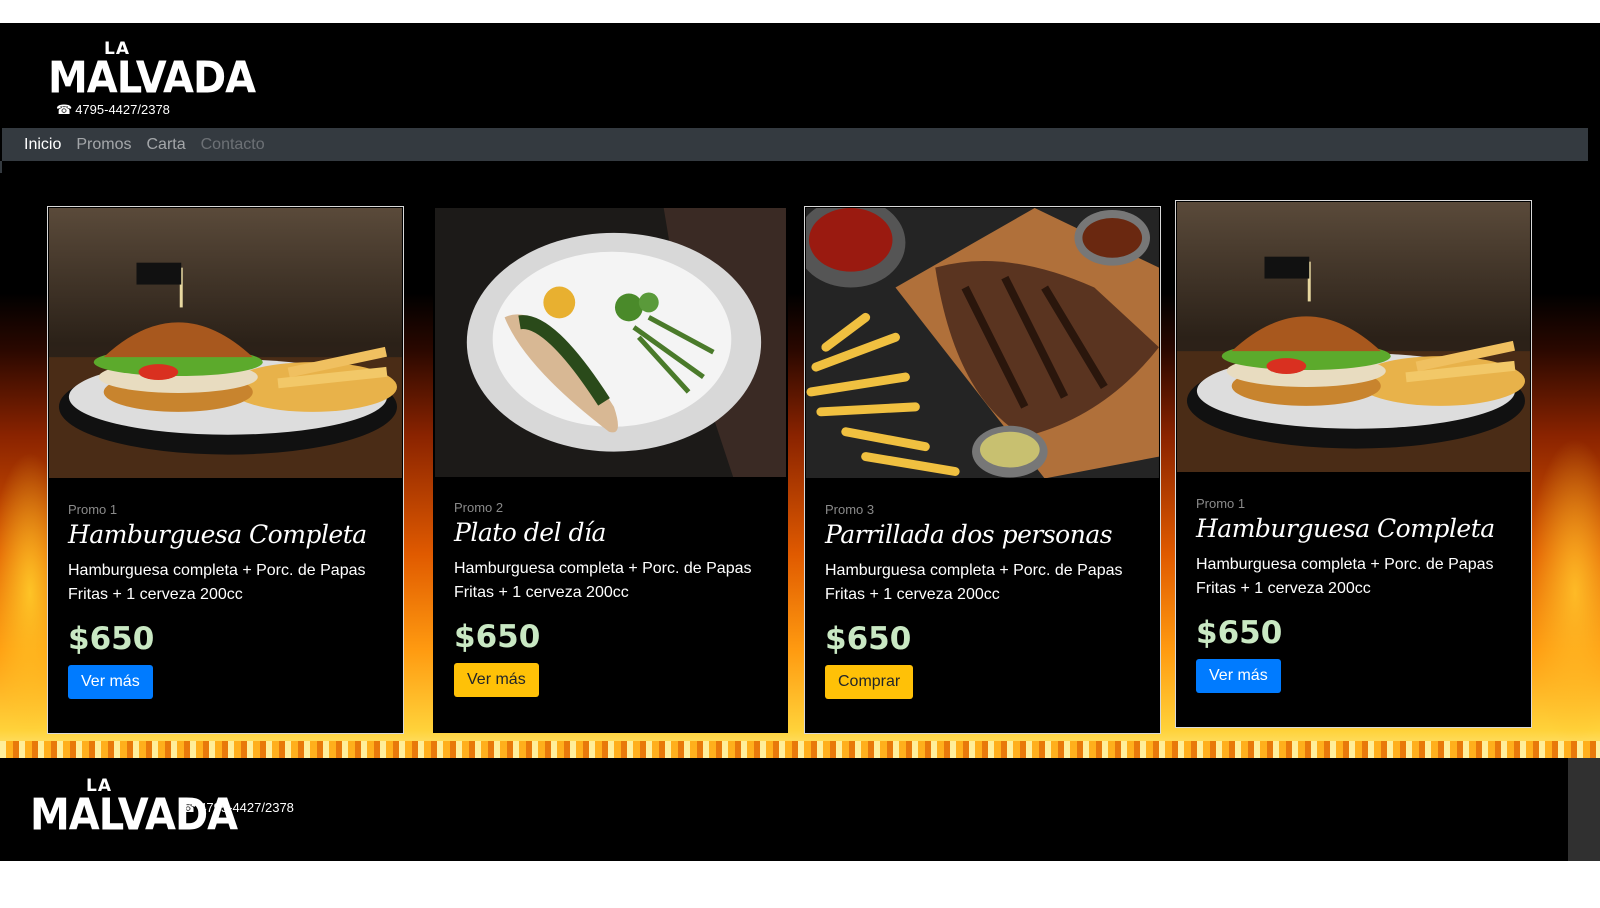 The height and width of the screenshot is (908, 1600). I want to click on logo-big-text: MALVADA, so click(152, 78).